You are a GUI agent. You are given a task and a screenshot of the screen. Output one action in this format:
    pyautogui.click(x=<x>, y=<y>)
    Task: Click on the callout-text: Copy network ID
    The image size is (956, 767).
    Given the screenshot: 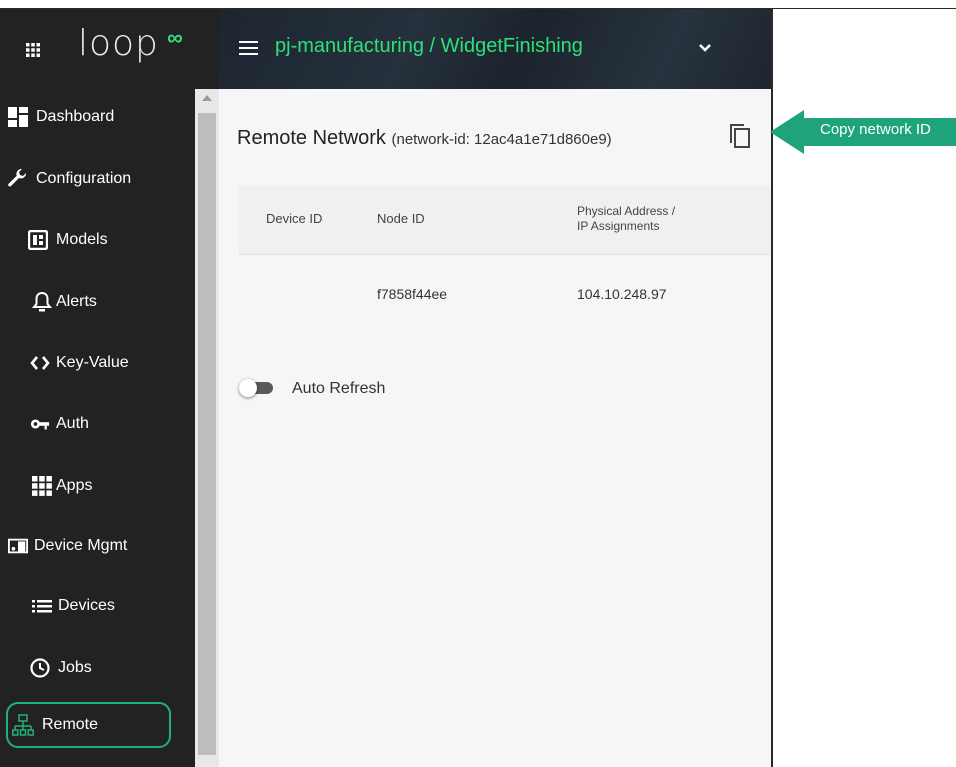 What is the action you would take?
    pyautogui.click(x=875, y=129)
    